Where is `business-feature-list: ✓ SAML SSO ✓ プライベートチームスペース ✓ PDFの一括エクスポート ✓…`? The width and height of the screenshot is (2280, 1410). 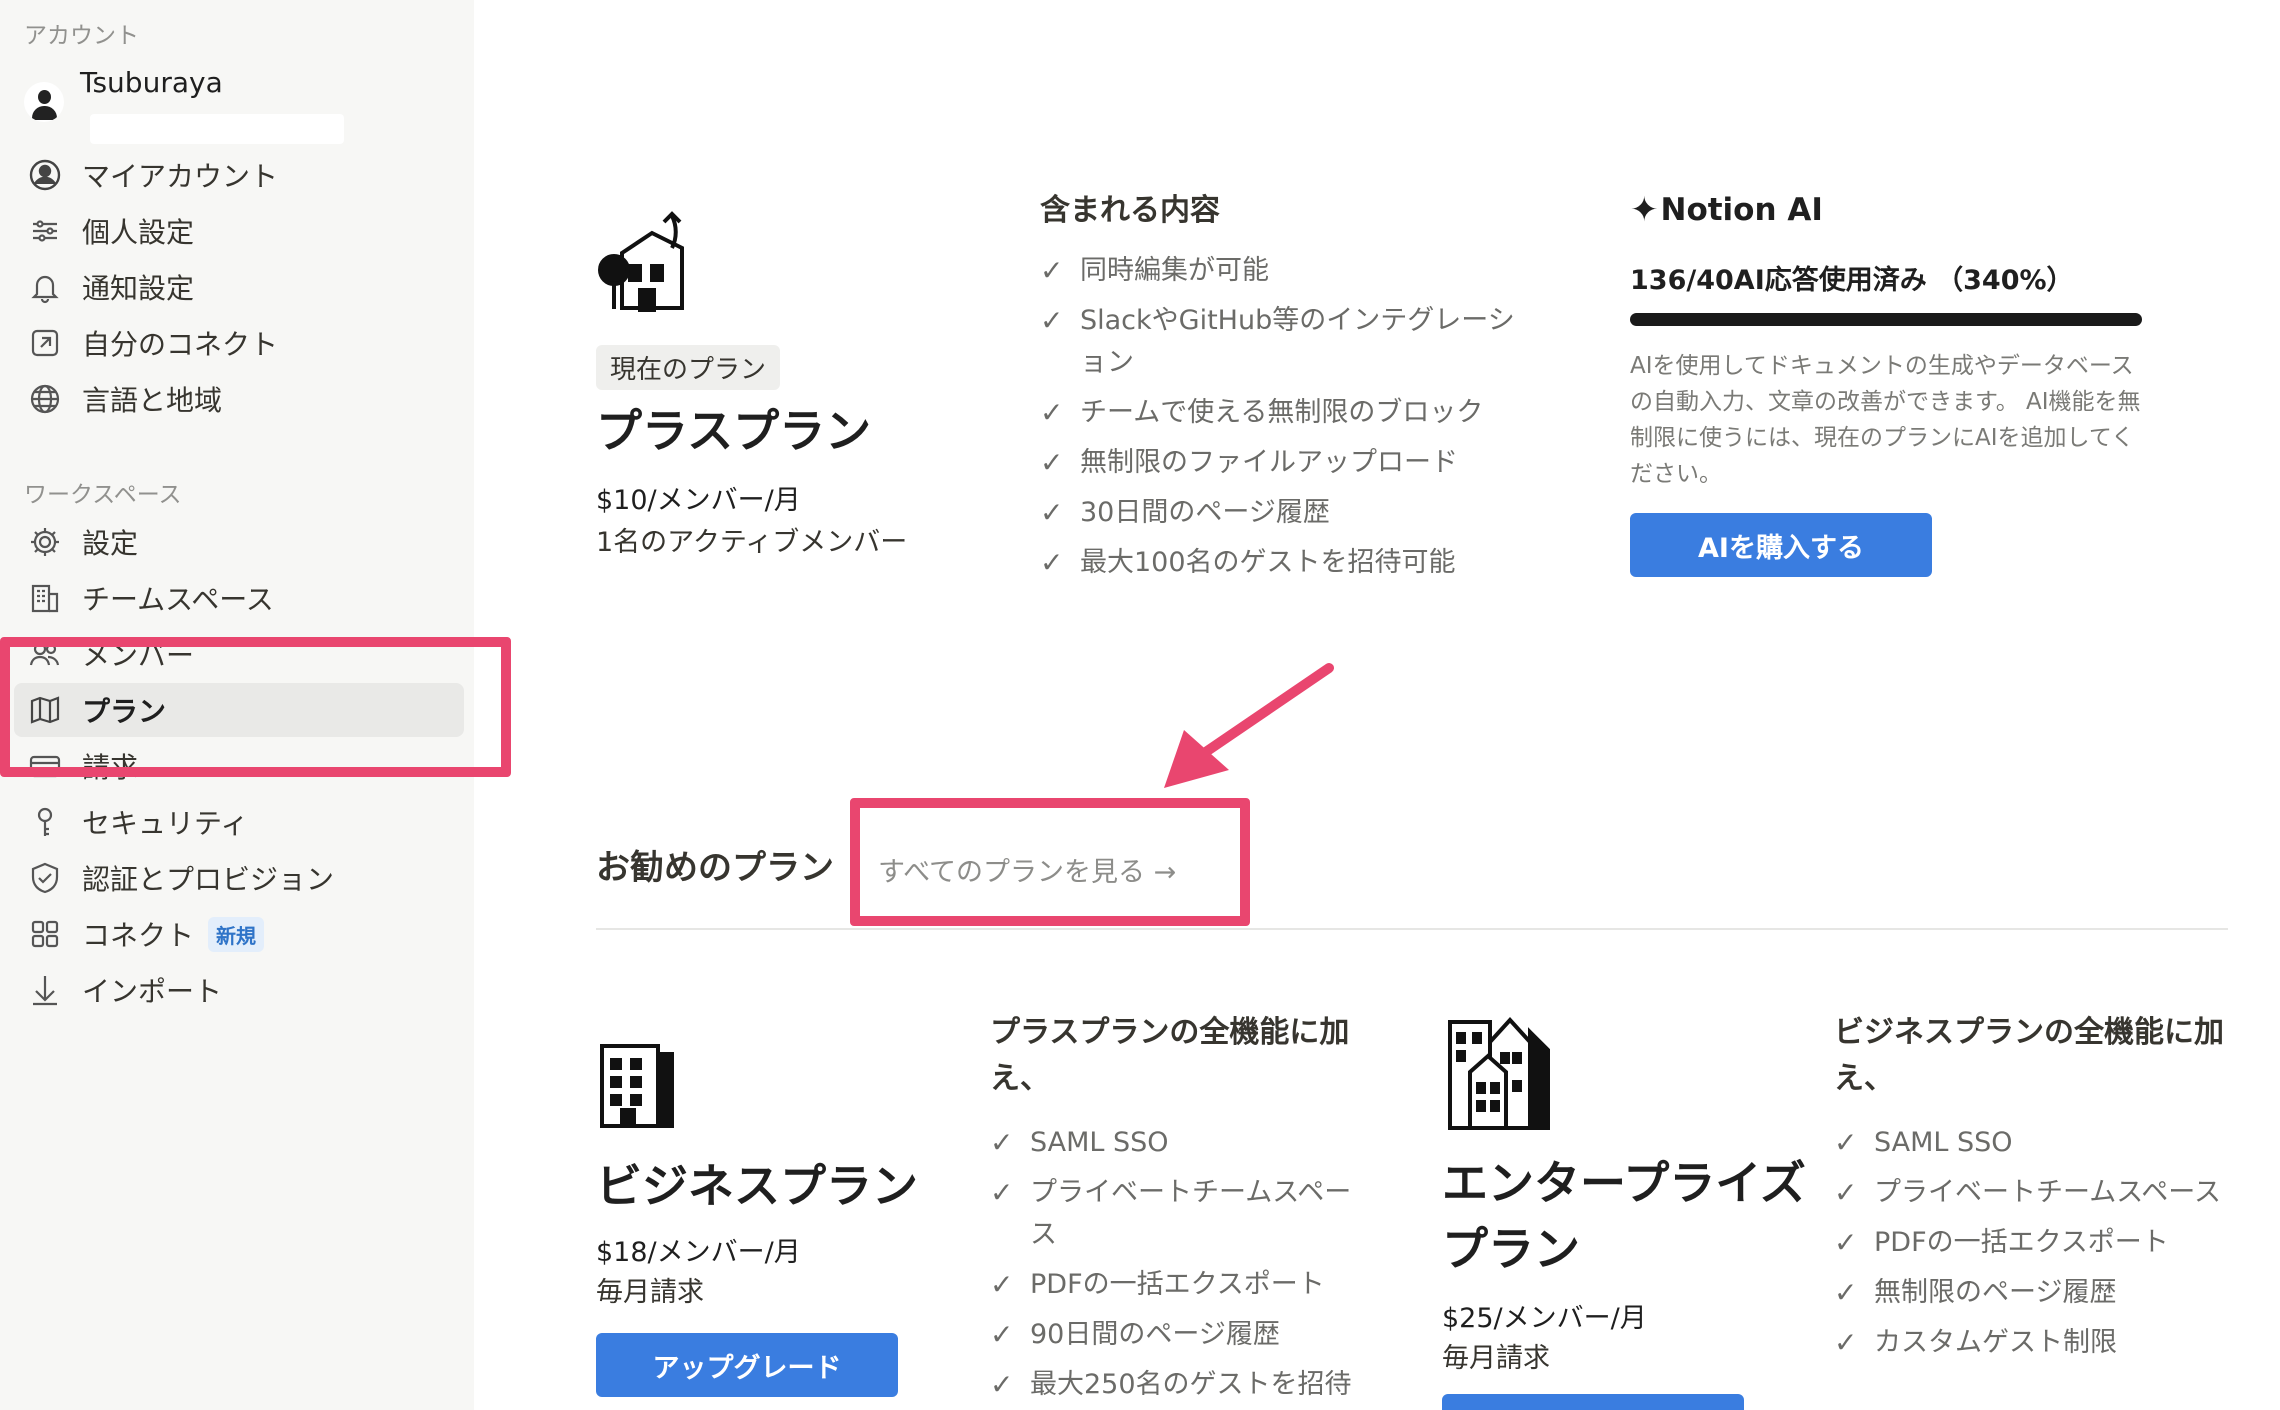 business-feature-list: ✓ SAML SSO ✓ プライベートチームスペース ✓ PDFの一括エクスポート ✓… is located at coordinates (1180, 1266).